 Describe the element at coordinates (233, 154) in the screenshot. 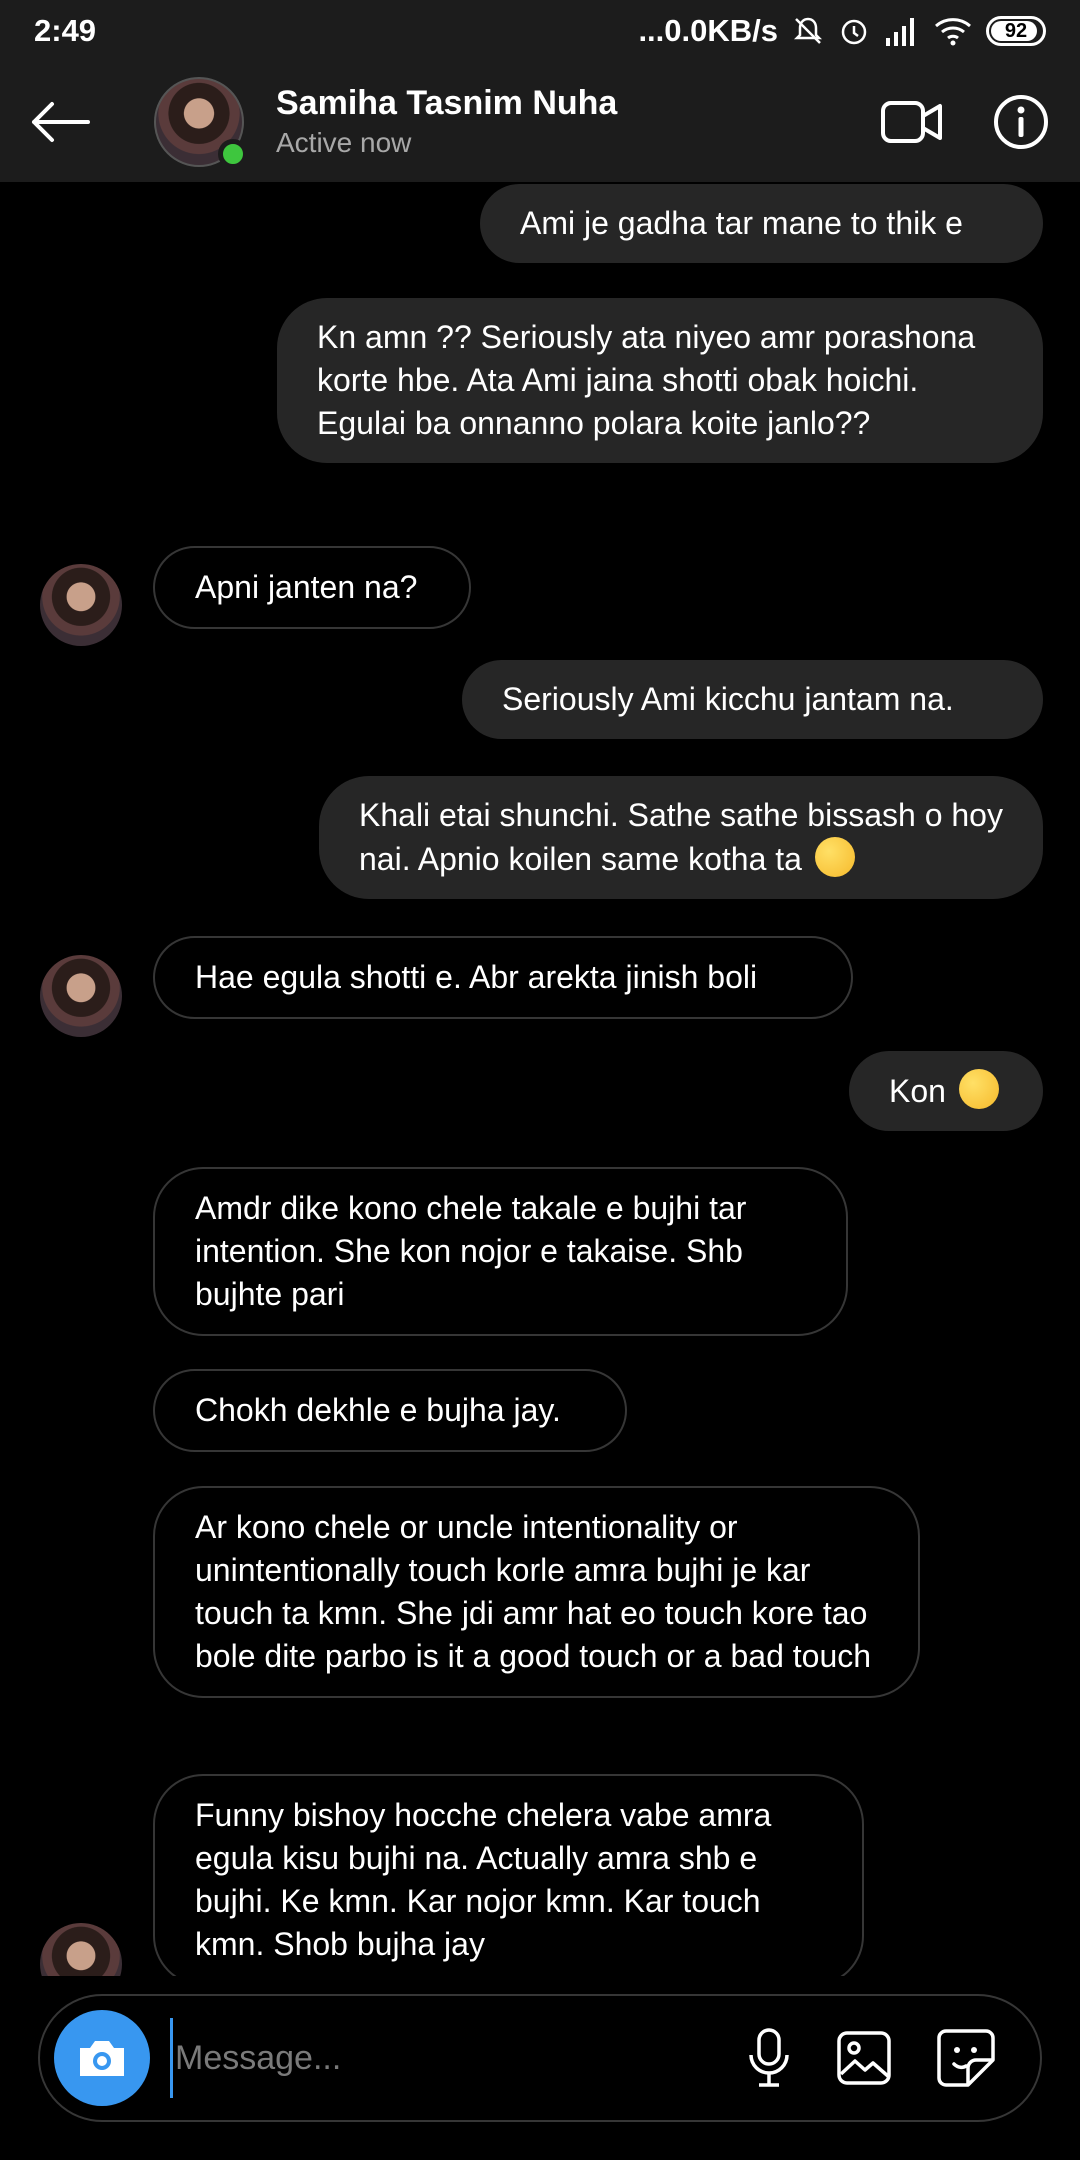

I see `online-indicator` at that location.